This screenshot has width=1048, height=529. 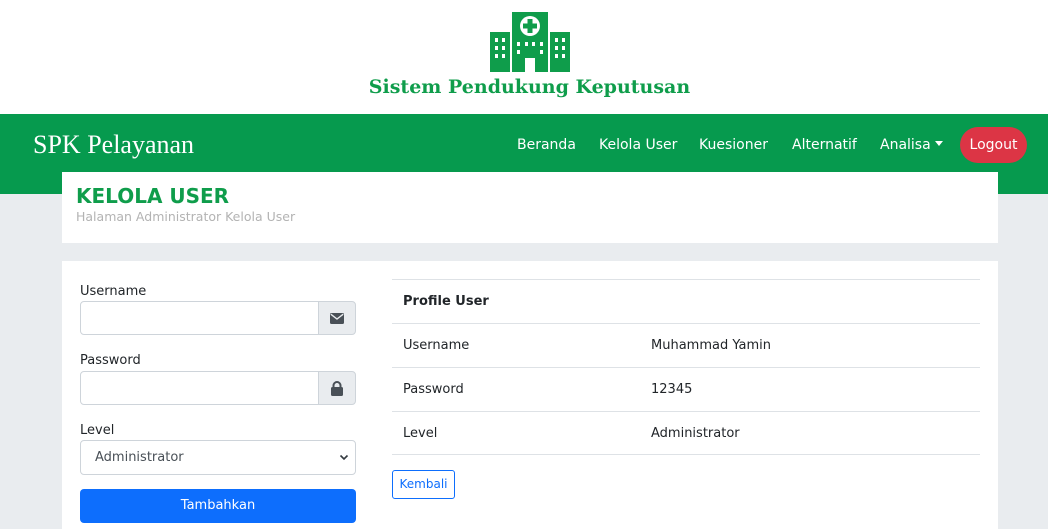 What do you see at coordinates (546, 145) in the screenshot?
I see `nav-item-beranda: Beranda` at bounding box center [546, 145].